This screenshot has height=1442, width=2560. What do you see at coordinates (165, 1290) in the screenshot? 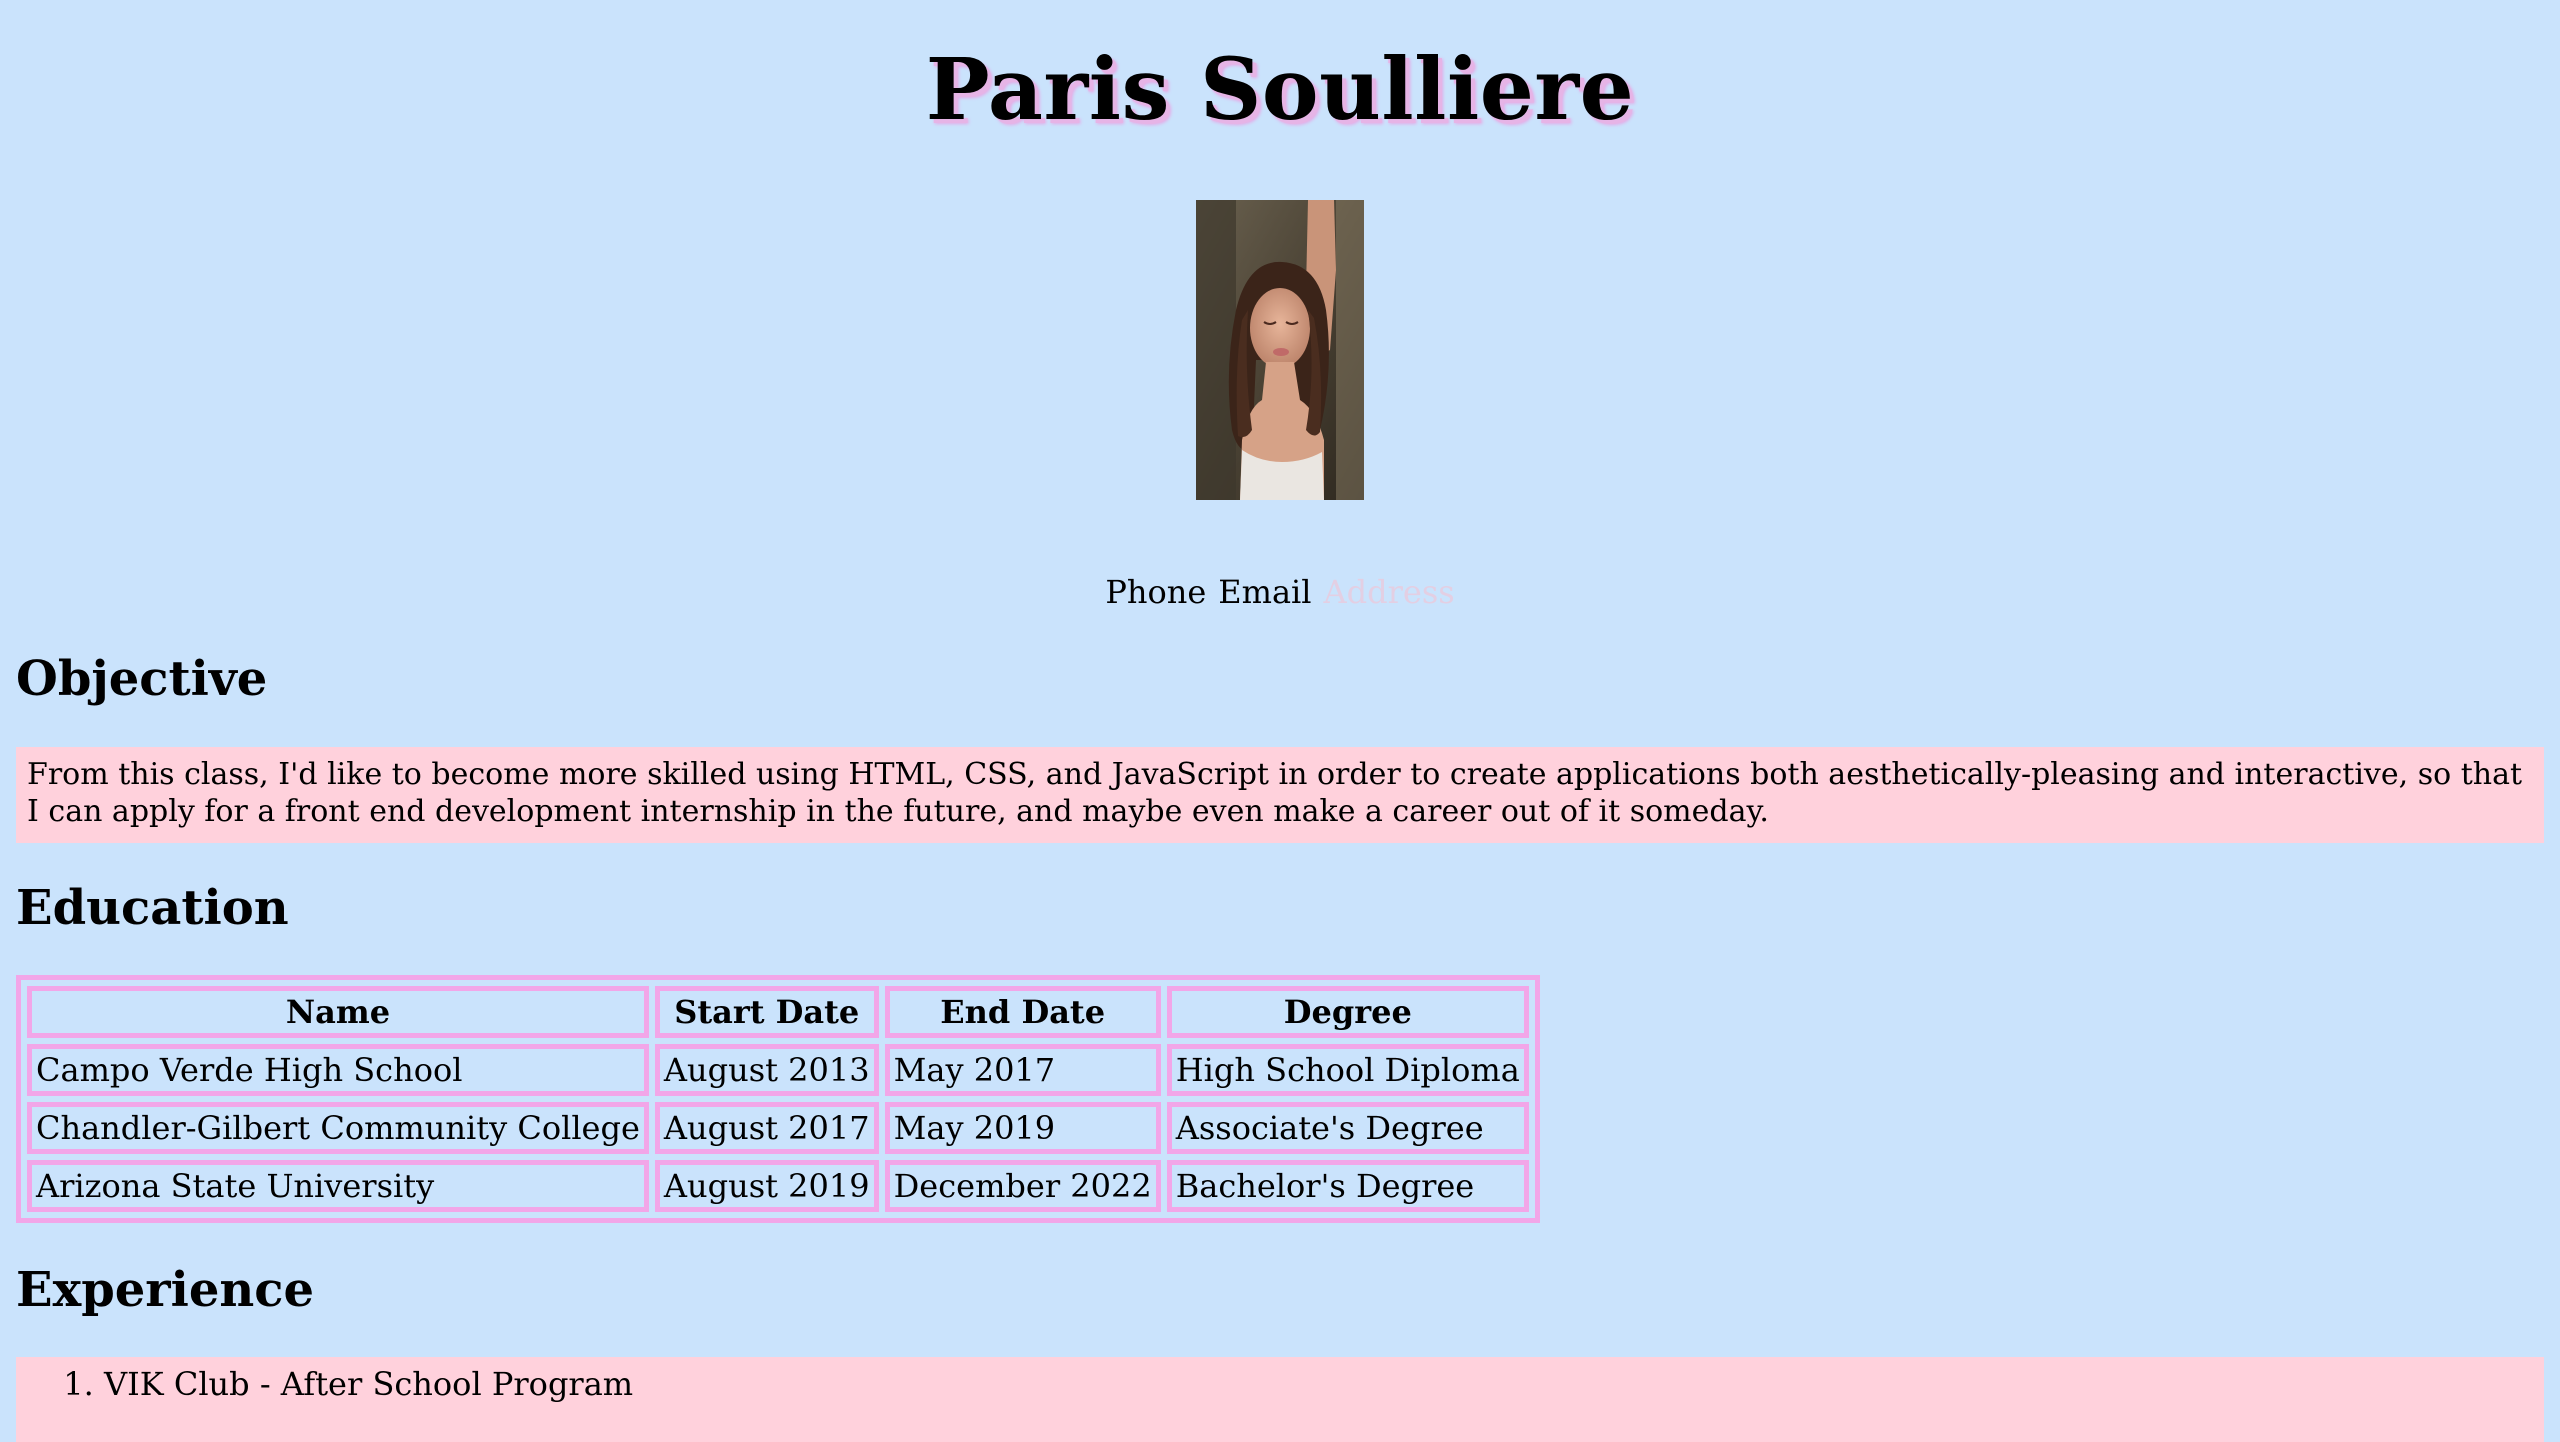
I see `experience-heading: Experience` at bounding box center [165, 1290].